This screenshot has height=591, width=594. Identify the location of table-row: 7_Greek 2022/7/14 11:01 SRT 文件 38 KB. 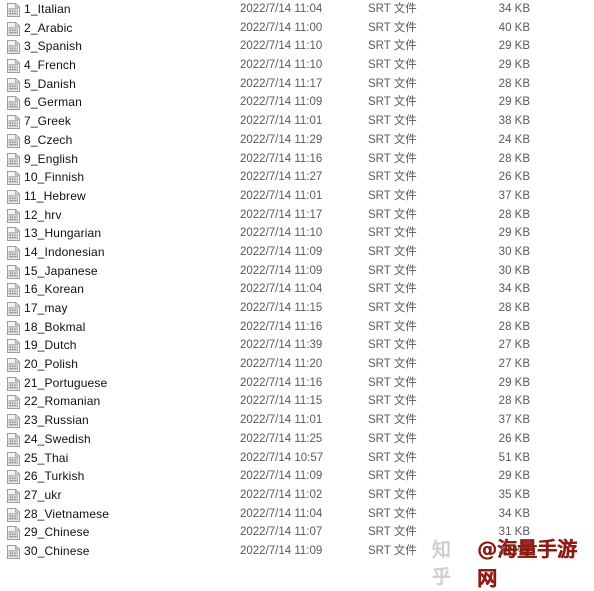
(297, 121).